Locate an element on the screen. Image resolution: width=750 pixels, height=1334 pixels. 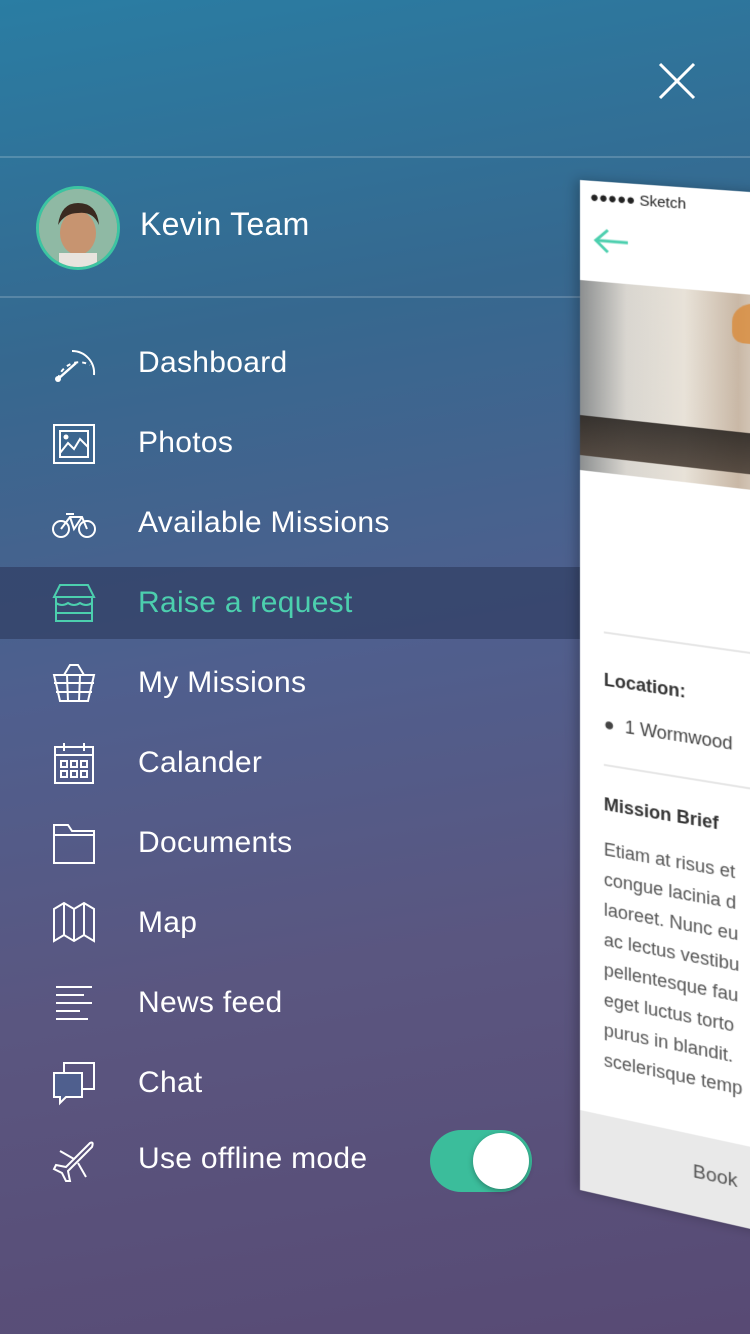
menu-label-photos: Photos is located at coordinates (185, 443).